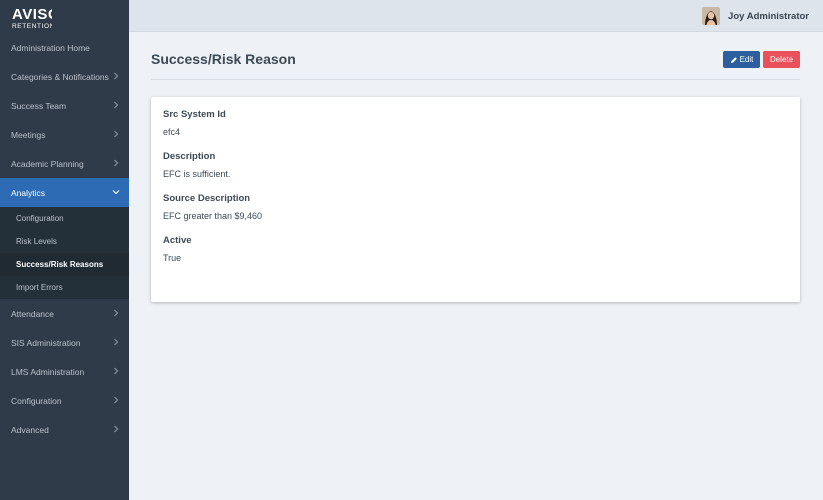 Image resolution: width=823 pixels, height=500 pixels. I want to click on submenu-item-label: Success/Risk Reasons, so click(60, 264).